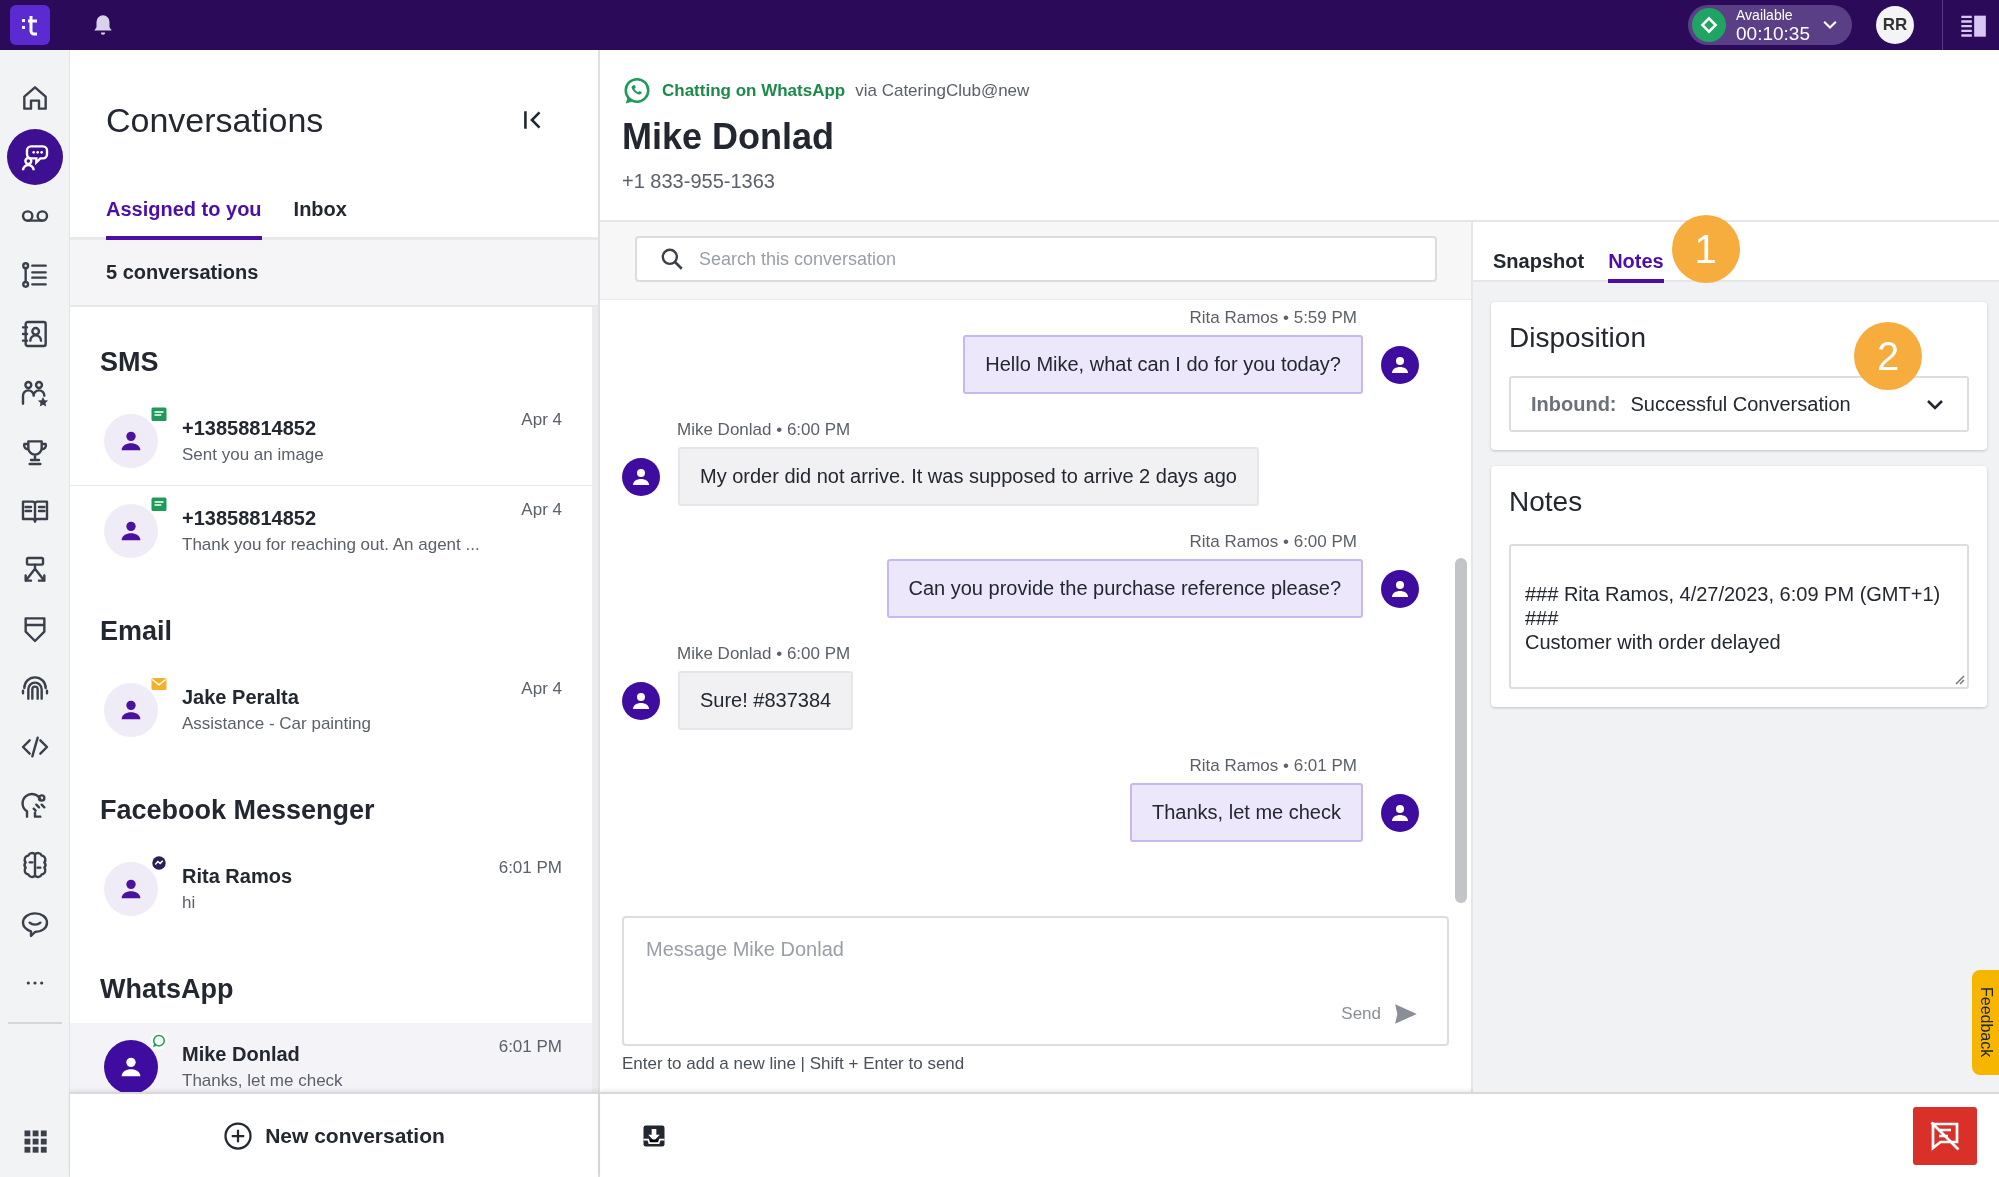 Image resolution: width=1999 pixels, height=1177 pixels. Describe the element at coordinates (1959, 679) in the screenshot. I see `resize-grip-icon` at that location.